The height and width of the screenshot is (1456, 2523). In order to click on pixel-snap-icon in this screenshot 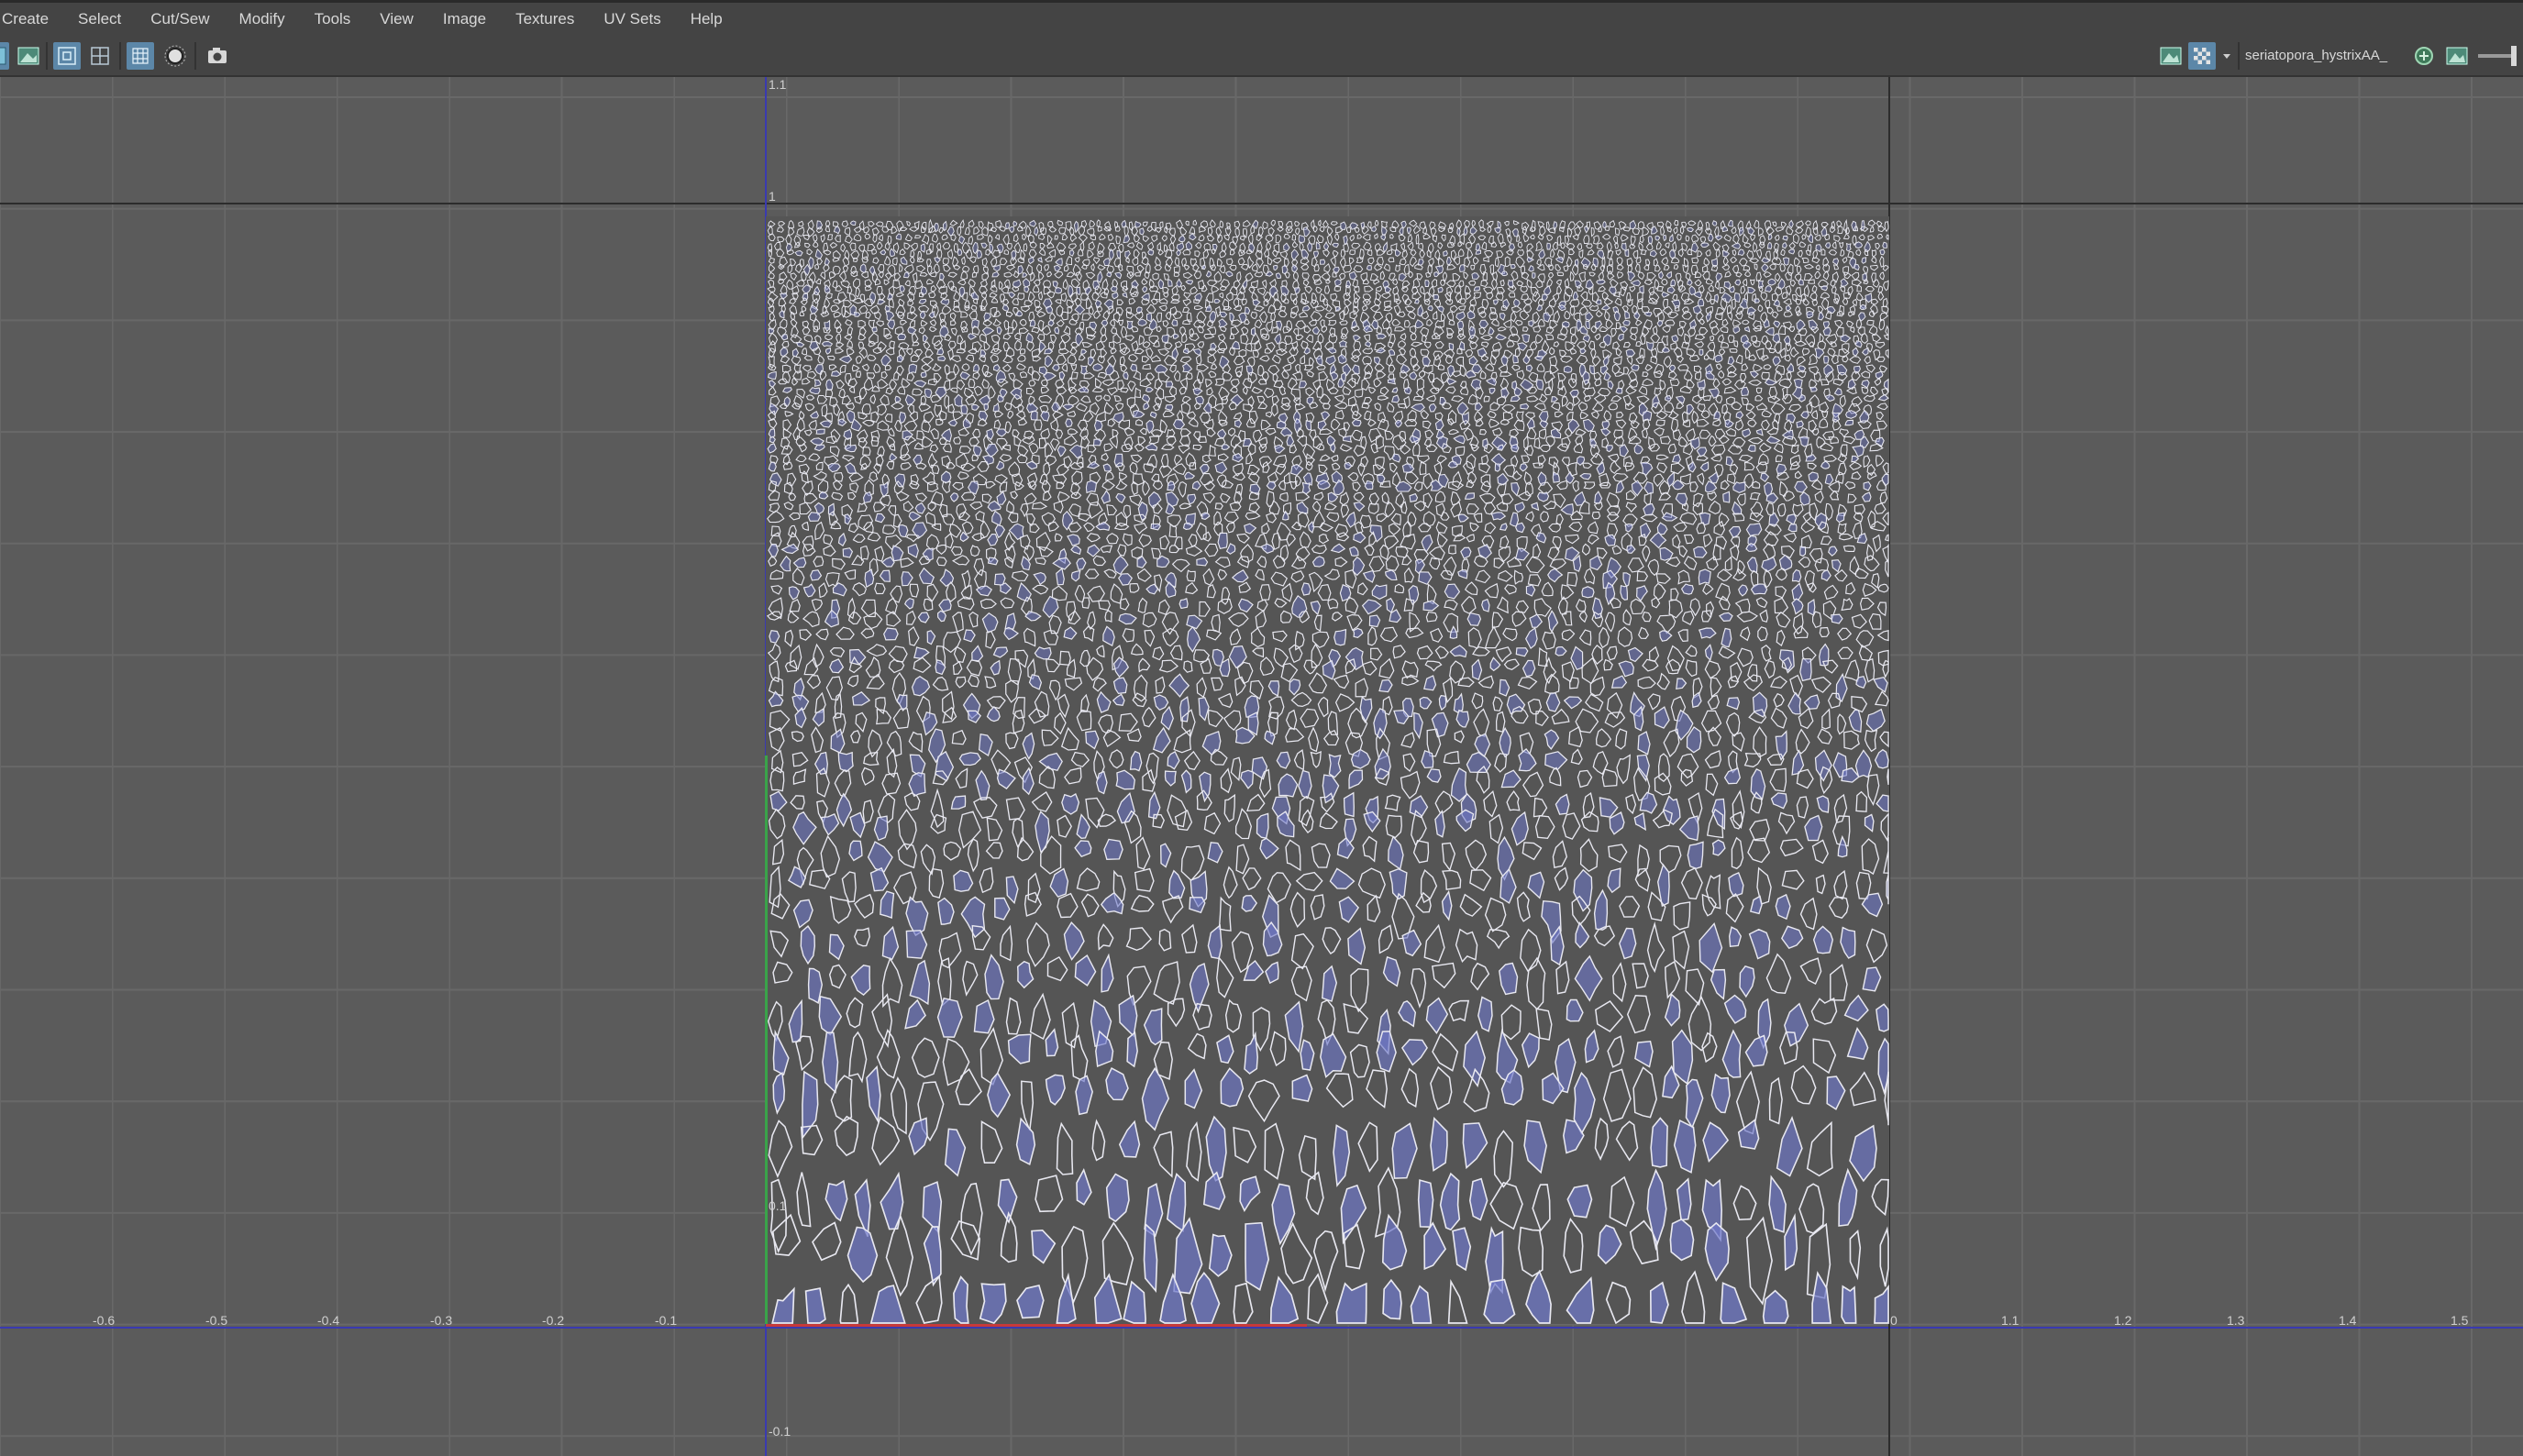, I will do `click(140, 56)`.